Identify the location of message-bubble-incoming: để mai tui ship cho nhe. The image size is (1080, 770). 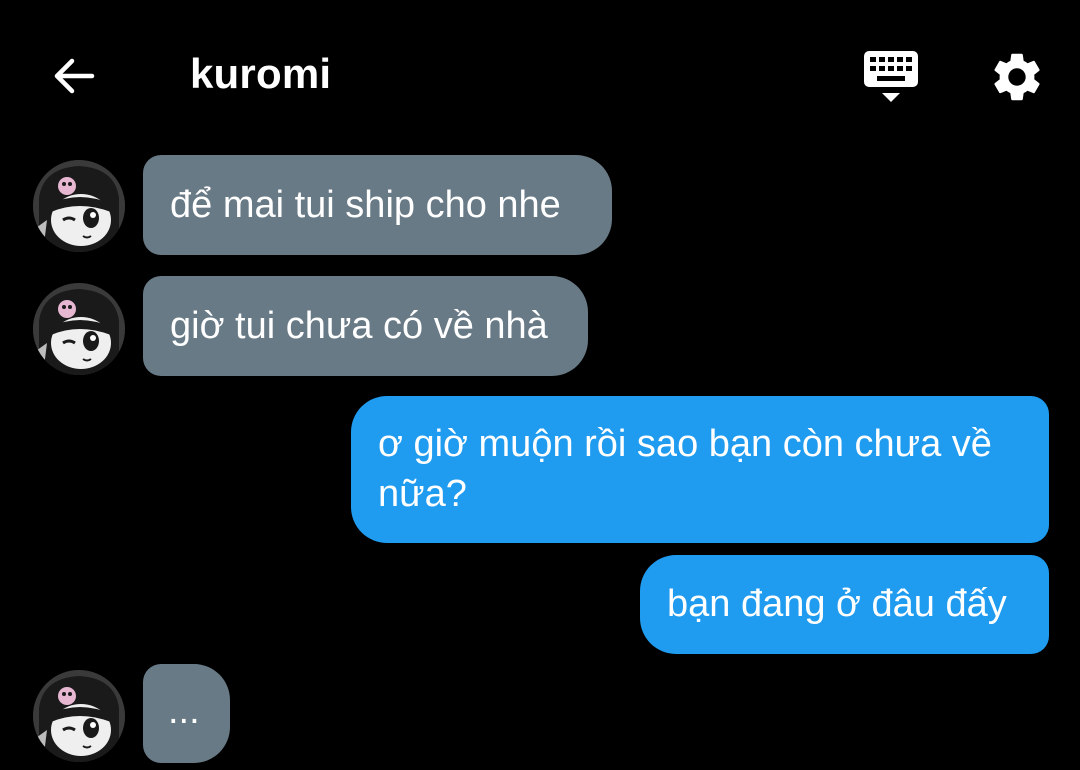
(377, 205).